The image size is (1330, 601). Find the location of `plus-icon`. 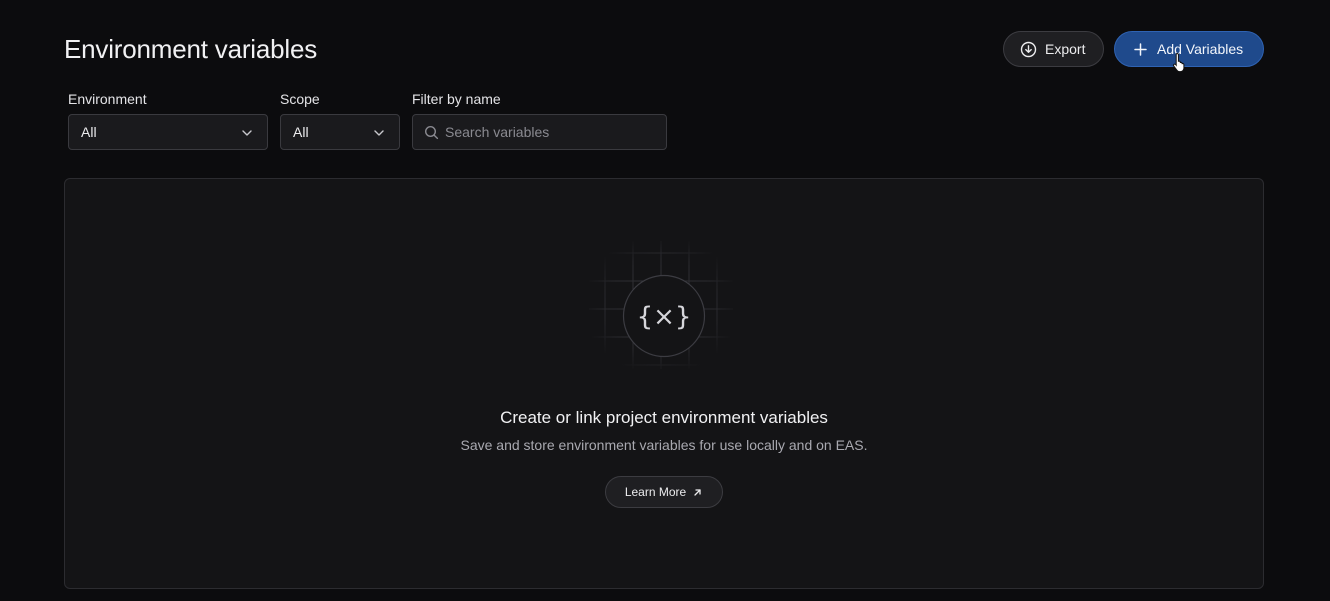

plus-icon is located at coordinates (1140, 49).